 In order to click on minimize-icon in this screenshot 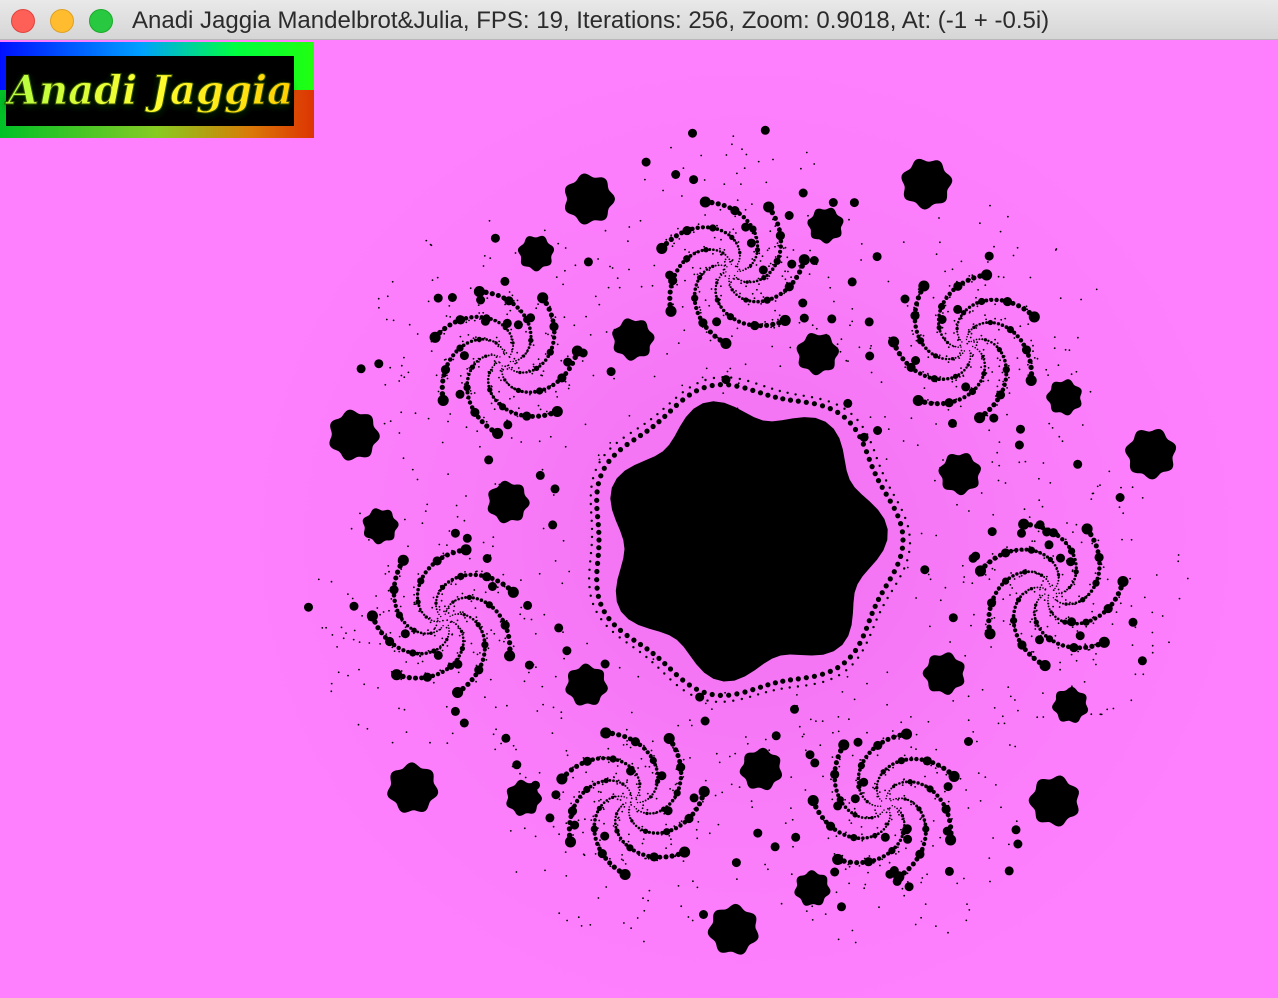, I will do `click(62, 21)`.